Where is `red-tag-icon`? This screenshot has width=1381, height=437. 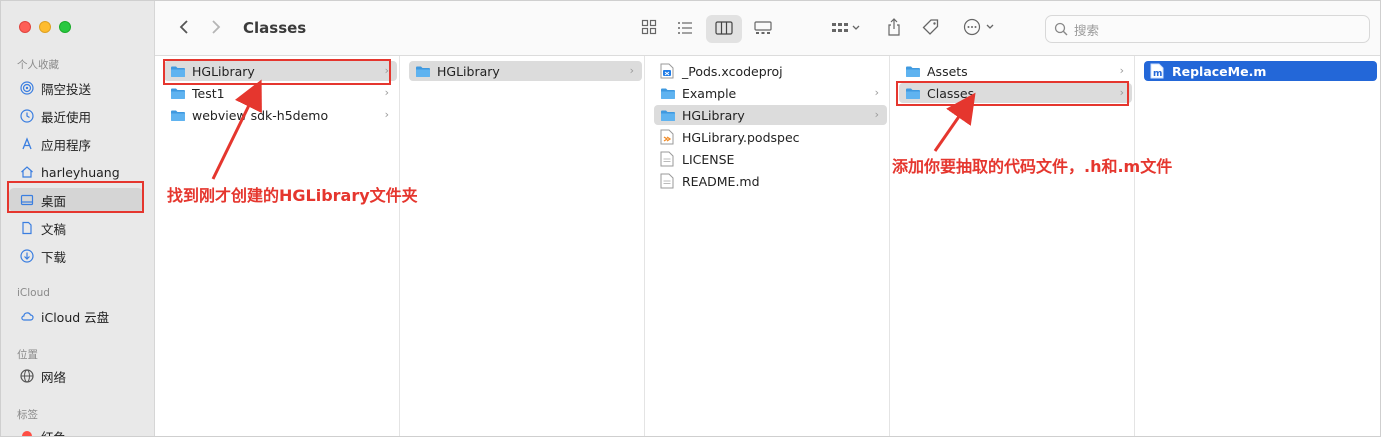
red-tag-icon is located at coordinates (27, 432).